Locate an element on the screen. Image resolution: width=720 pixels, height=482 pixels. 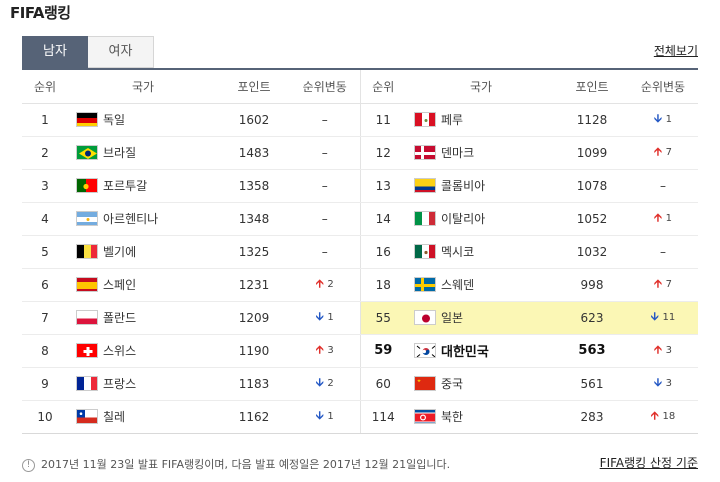
rank-change-value: 1 is located at coordinates (330, 417).